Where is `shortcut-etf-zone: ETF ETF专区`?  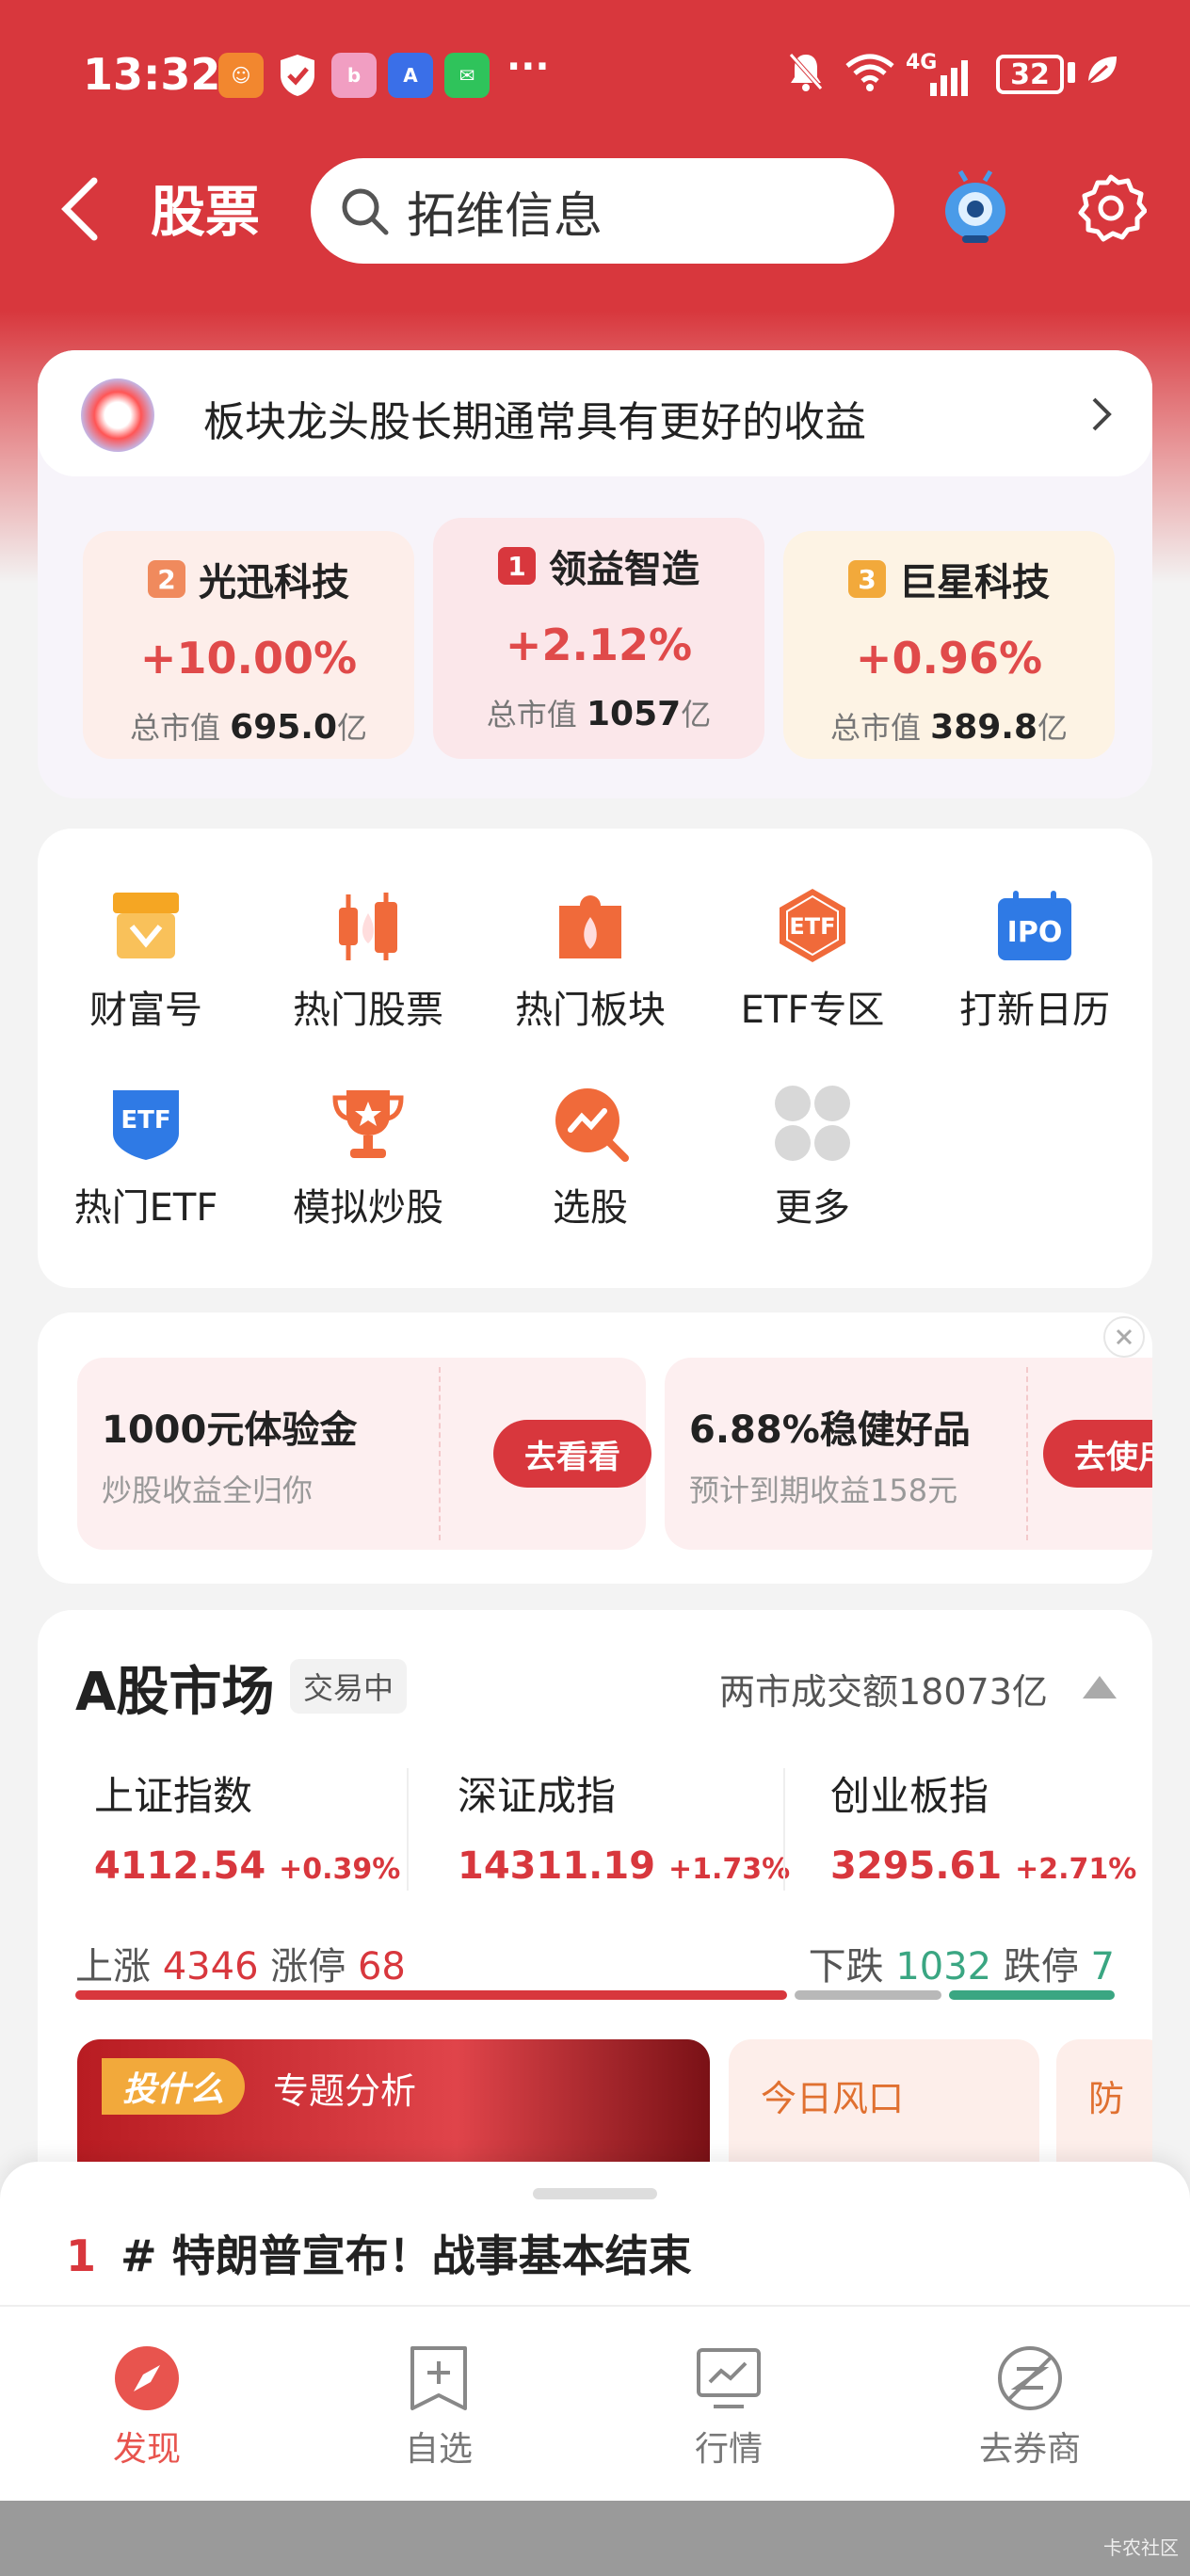 shortcut-etf-zone: ETF ETF专区 is located at coordinates (812, 960).